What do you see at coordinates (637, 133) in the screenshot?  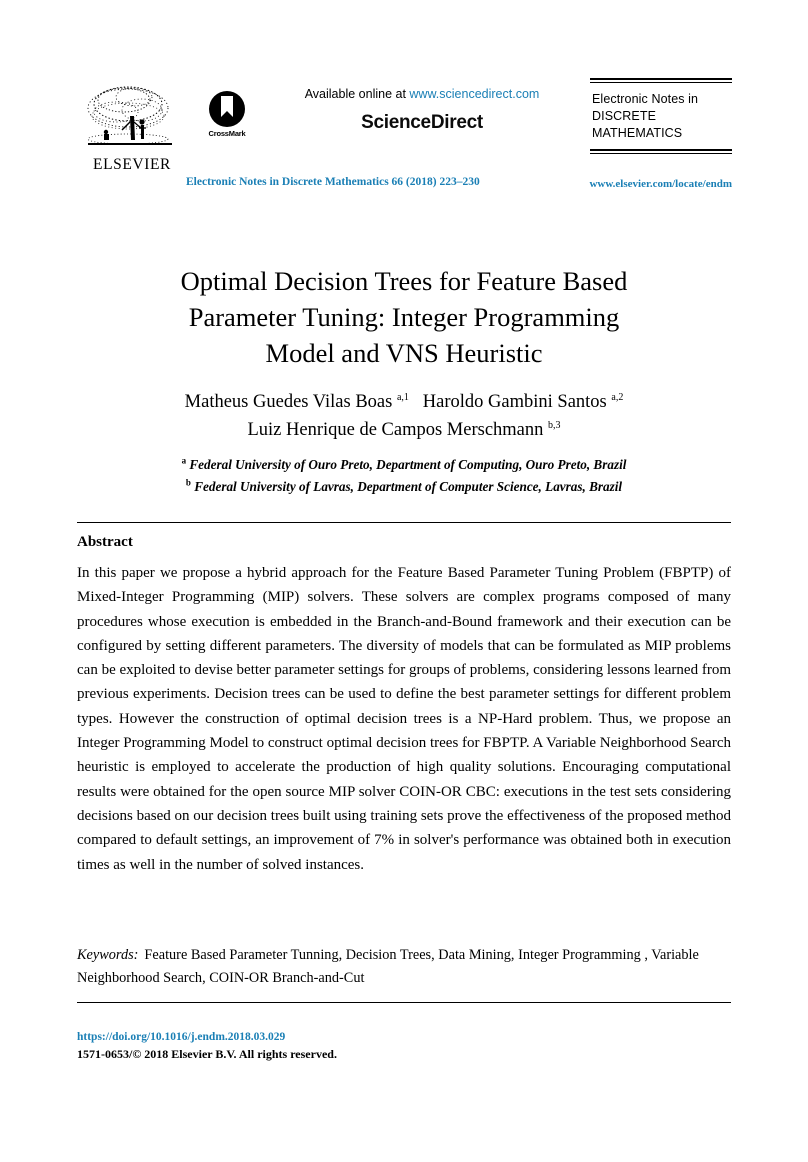 I see `journal-logo-line-3: MATHEMATICS` at bounding box center [637, 133].